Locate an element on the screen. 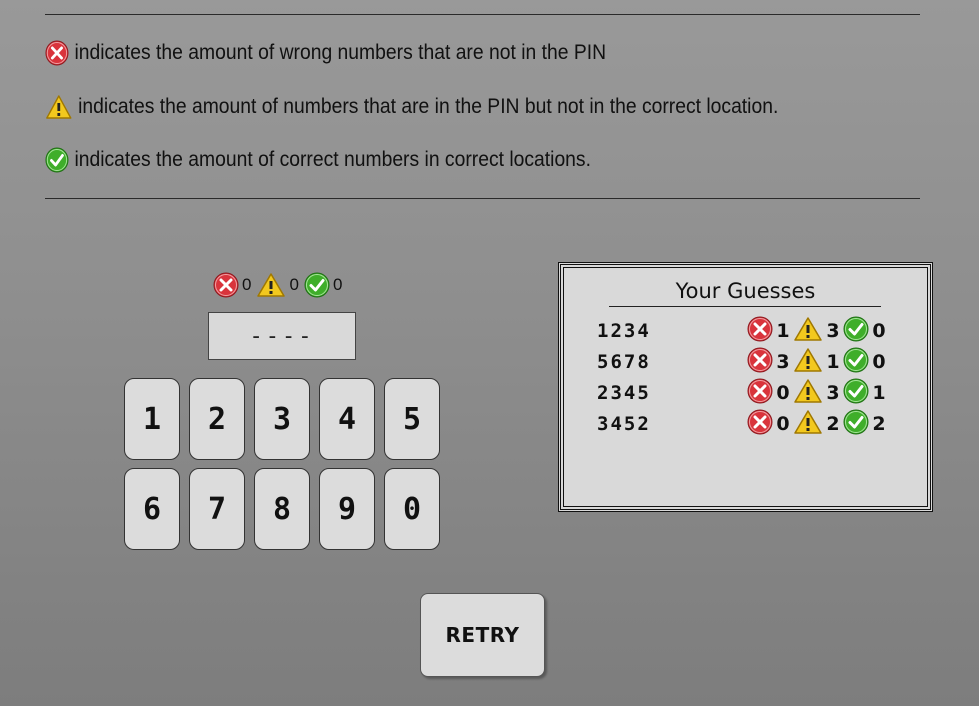 The width and height of the screenshot is (979, 706). guesses-title-underline is located at coordinates (745, 306).